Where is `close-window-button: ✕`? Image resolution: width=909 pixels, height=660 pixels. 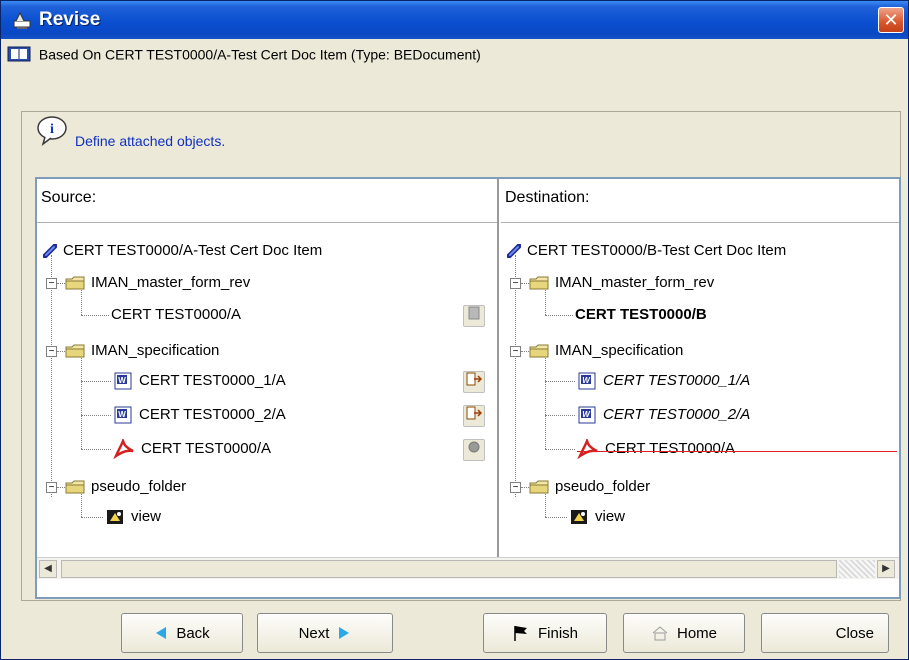 close-window-button: ✕ is located at coordinates (891, 20).